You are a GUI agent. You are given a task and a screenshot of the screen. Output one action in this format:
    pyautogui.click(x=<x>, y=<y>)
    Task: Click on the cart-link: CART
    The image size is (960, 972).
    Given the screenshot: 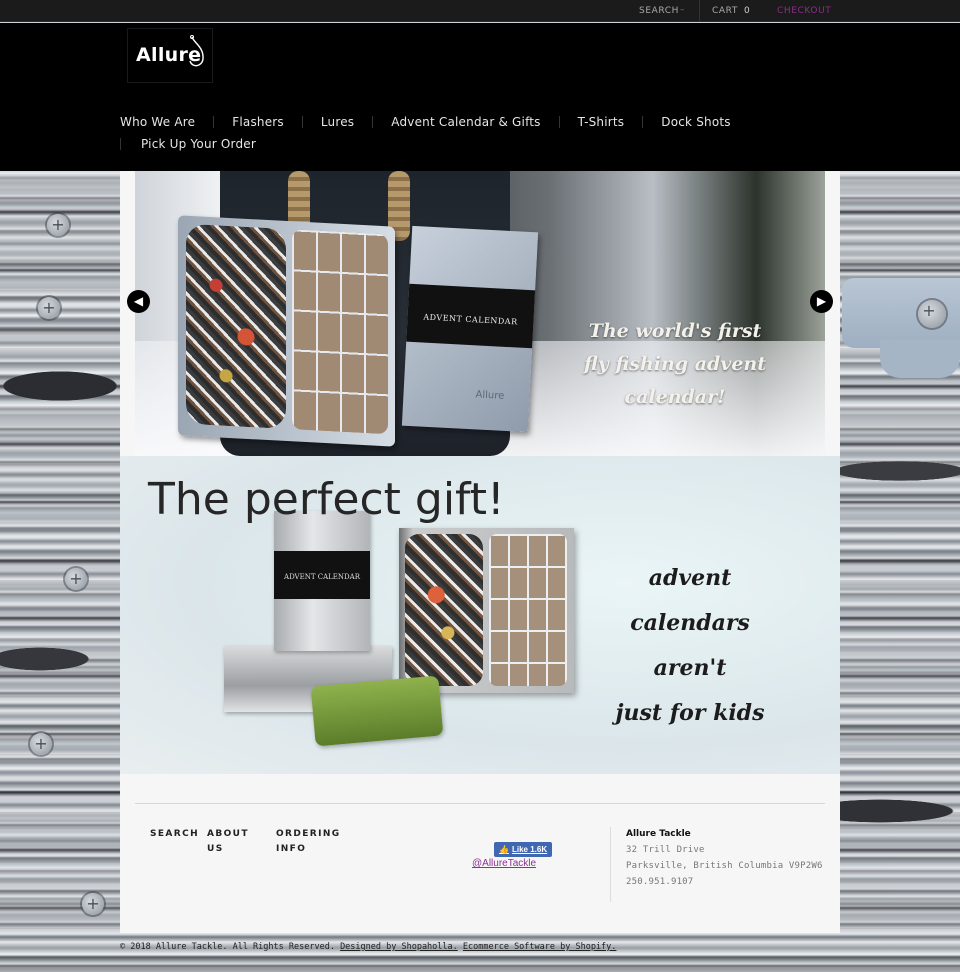 What is the action you would take?
    pyautogui.click(x=725, y=11)
    